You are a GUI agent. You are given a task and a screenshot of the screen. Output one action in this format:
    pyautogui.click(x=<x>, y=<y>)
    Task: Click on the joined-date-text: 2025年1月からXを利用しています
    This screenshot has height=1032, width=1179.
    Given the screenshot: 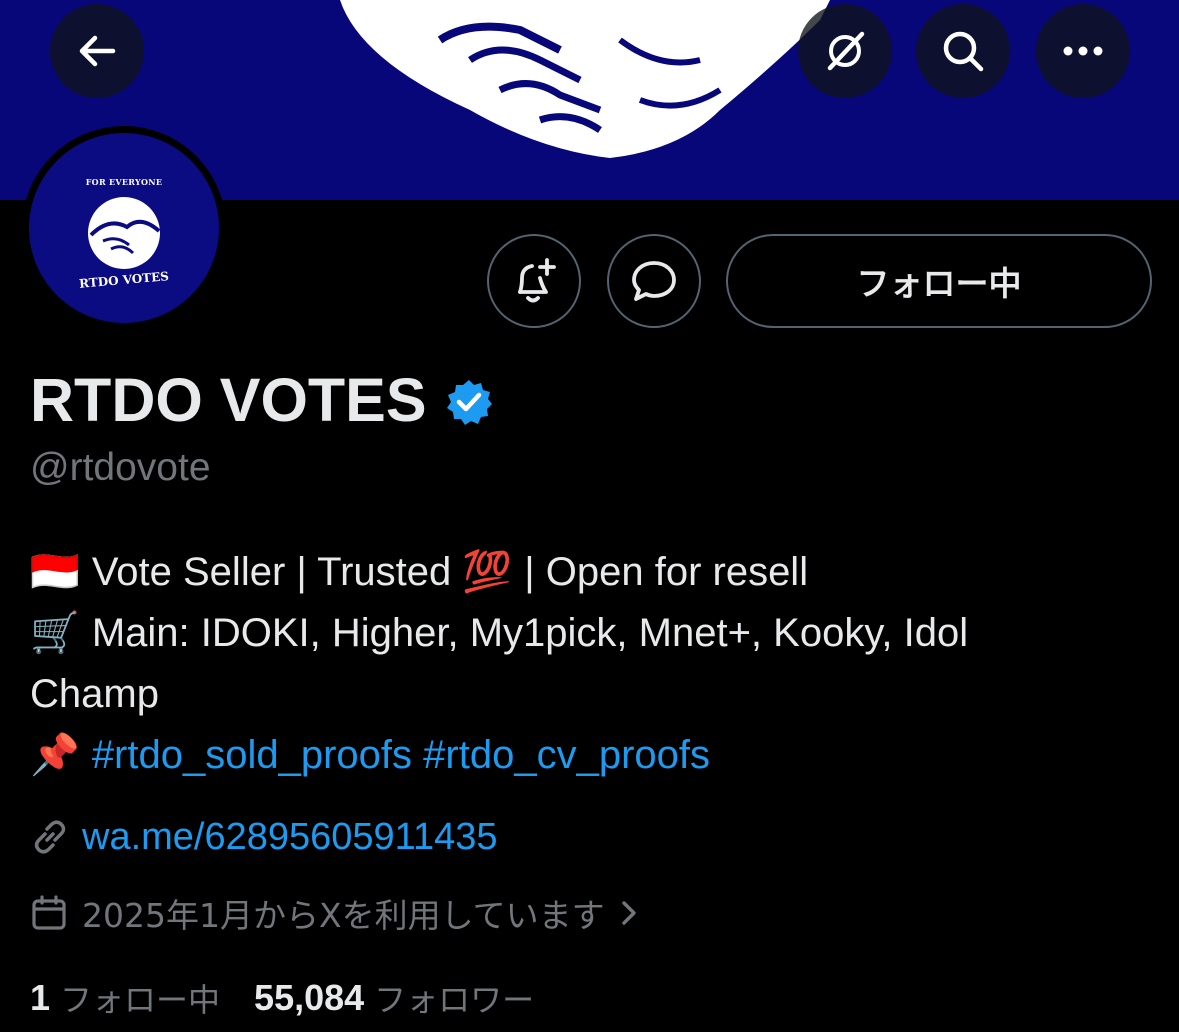 What is the action you would take?
    pyautogui.click(x=343, y=915)
    